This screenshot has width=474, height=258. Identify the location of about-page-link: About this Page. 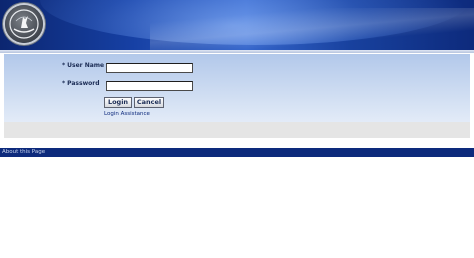
(23, 152).